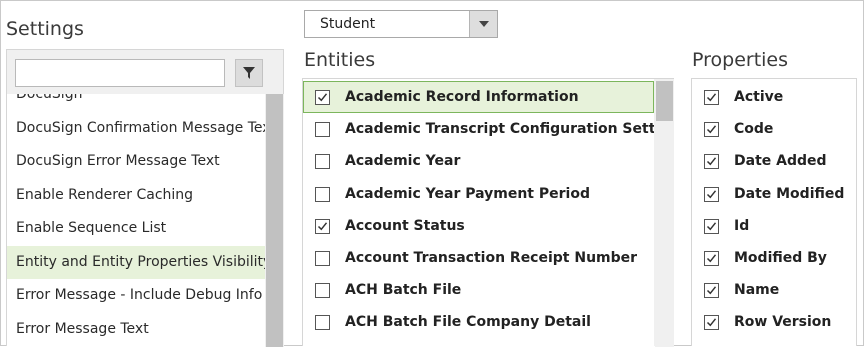 The height and width of the screenshot is (347, 864). Describe the element at coordinates (664, 213) in the screenshot. I see `entities-scrollbar` at that location.